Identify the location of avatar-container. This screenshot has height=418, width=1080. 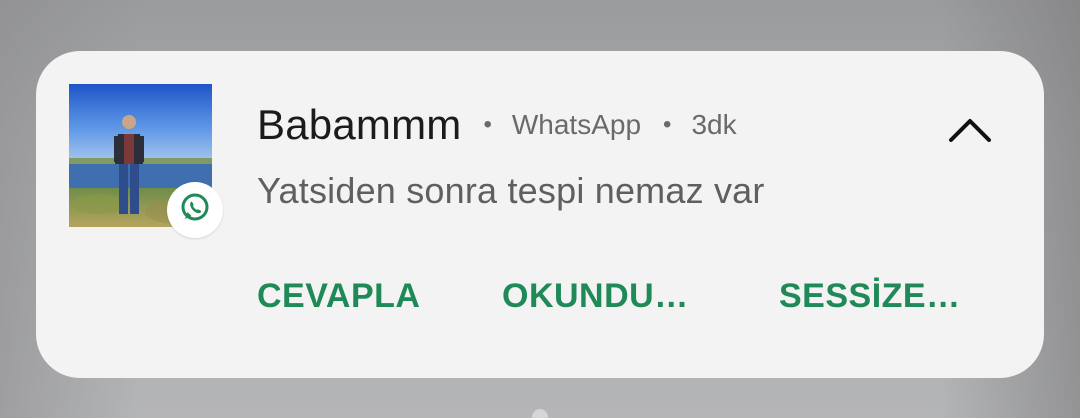
(146, 161).